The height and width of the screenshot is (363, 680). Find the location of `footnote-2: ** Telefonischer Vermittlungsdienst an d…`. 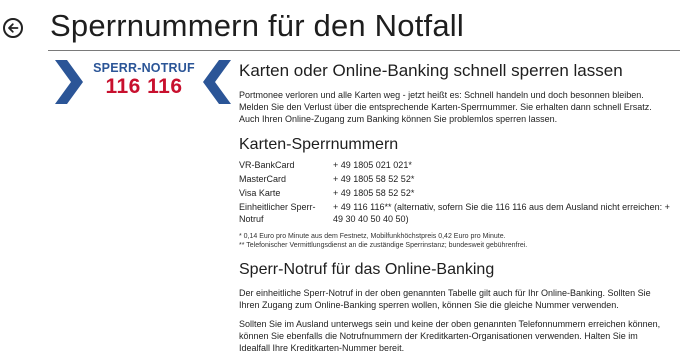

footnote-2: ** Telefonischer Vermittlungsdienst an d… is located at coordinates (383, 246).